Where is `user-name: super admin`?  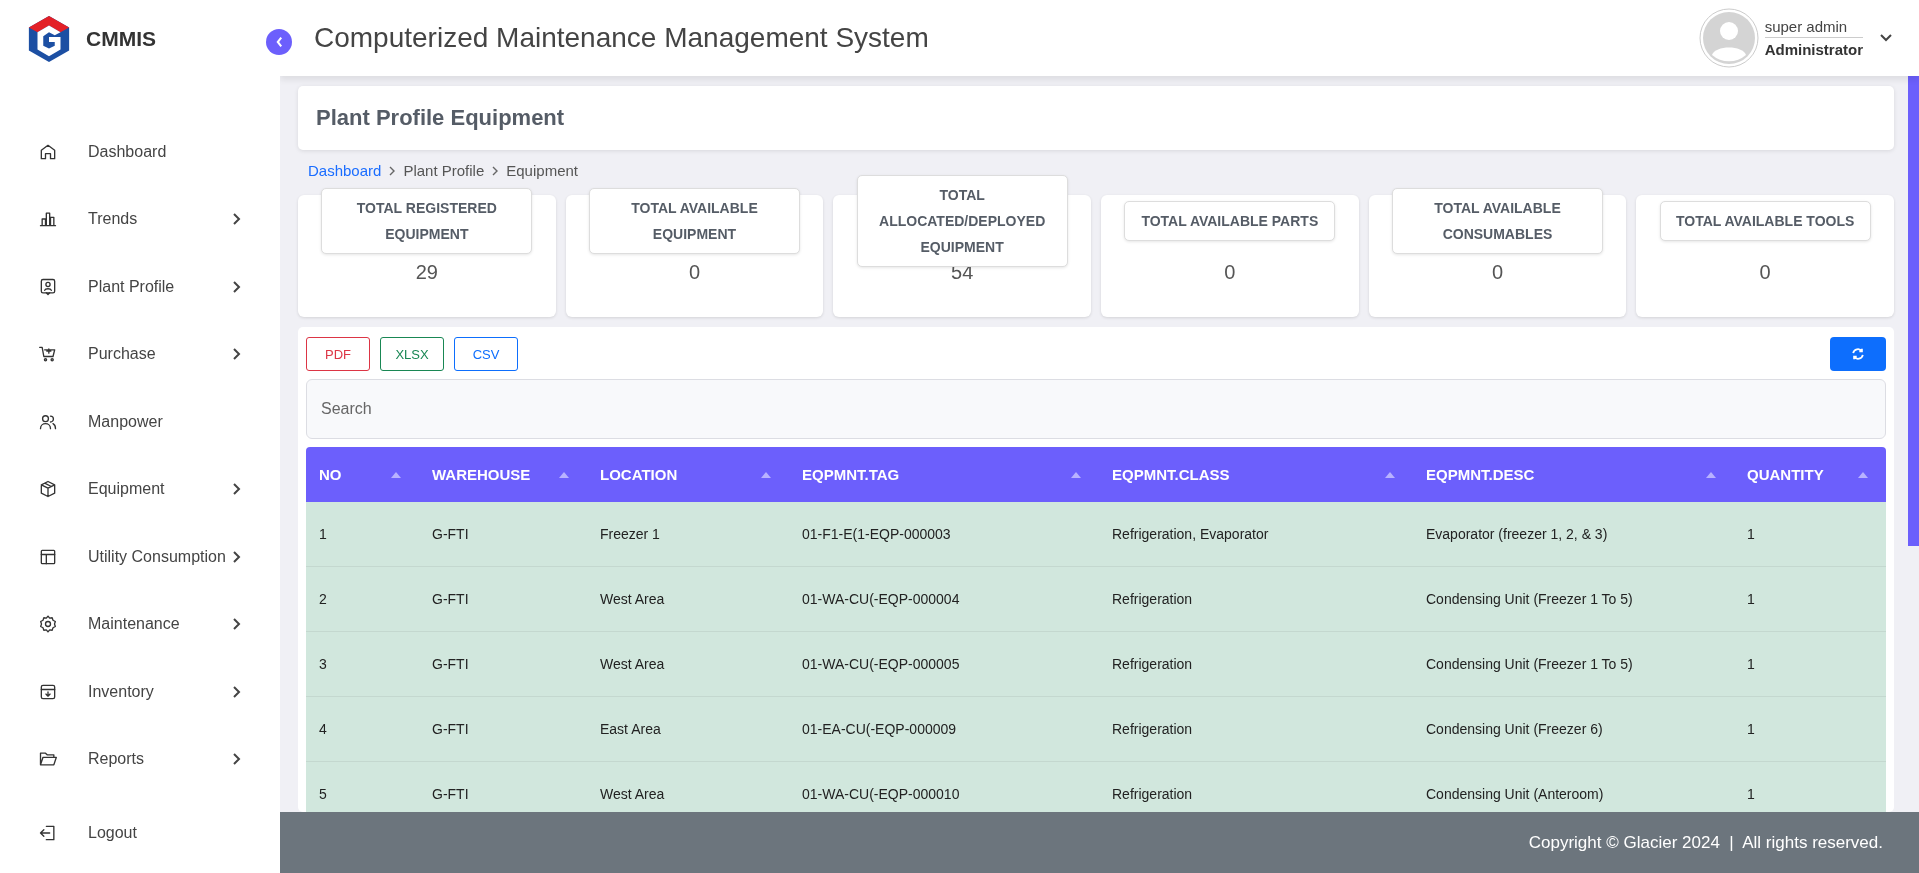
user-name: super admin is located at coordinates (1813, 28).